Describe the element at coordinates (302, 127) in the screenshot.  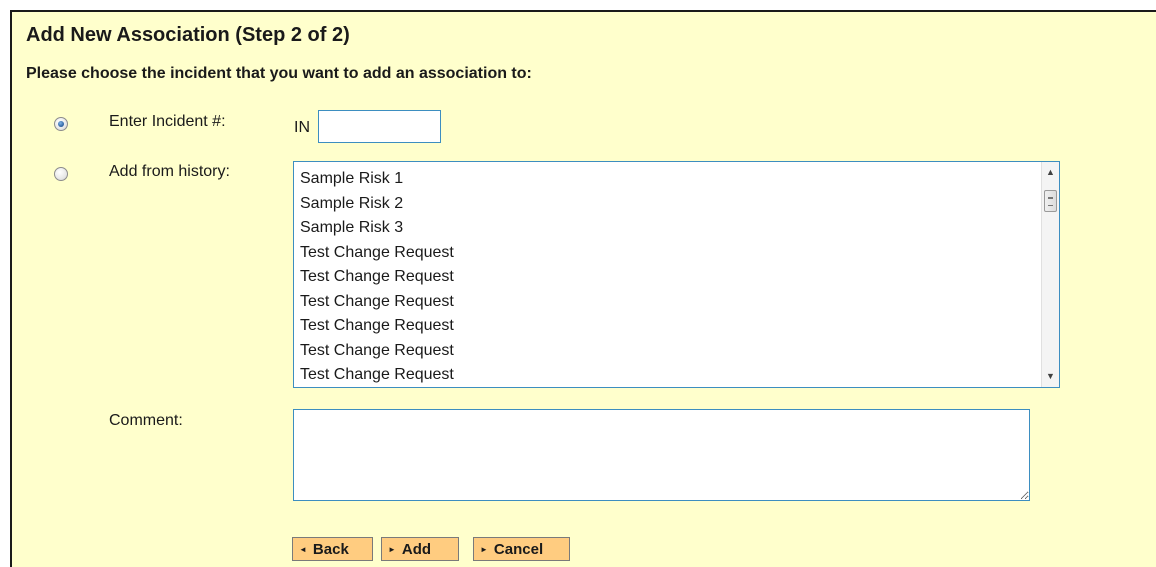
I see `incident-prefix: IN` at that location.